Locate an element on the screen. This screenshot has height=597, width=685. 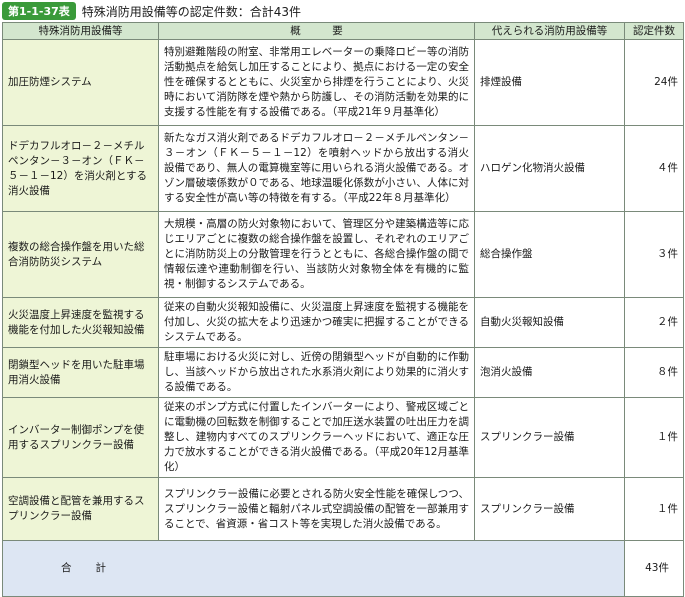
replaced-equipment: 排煙設備 is located at coordinates (549, 82).